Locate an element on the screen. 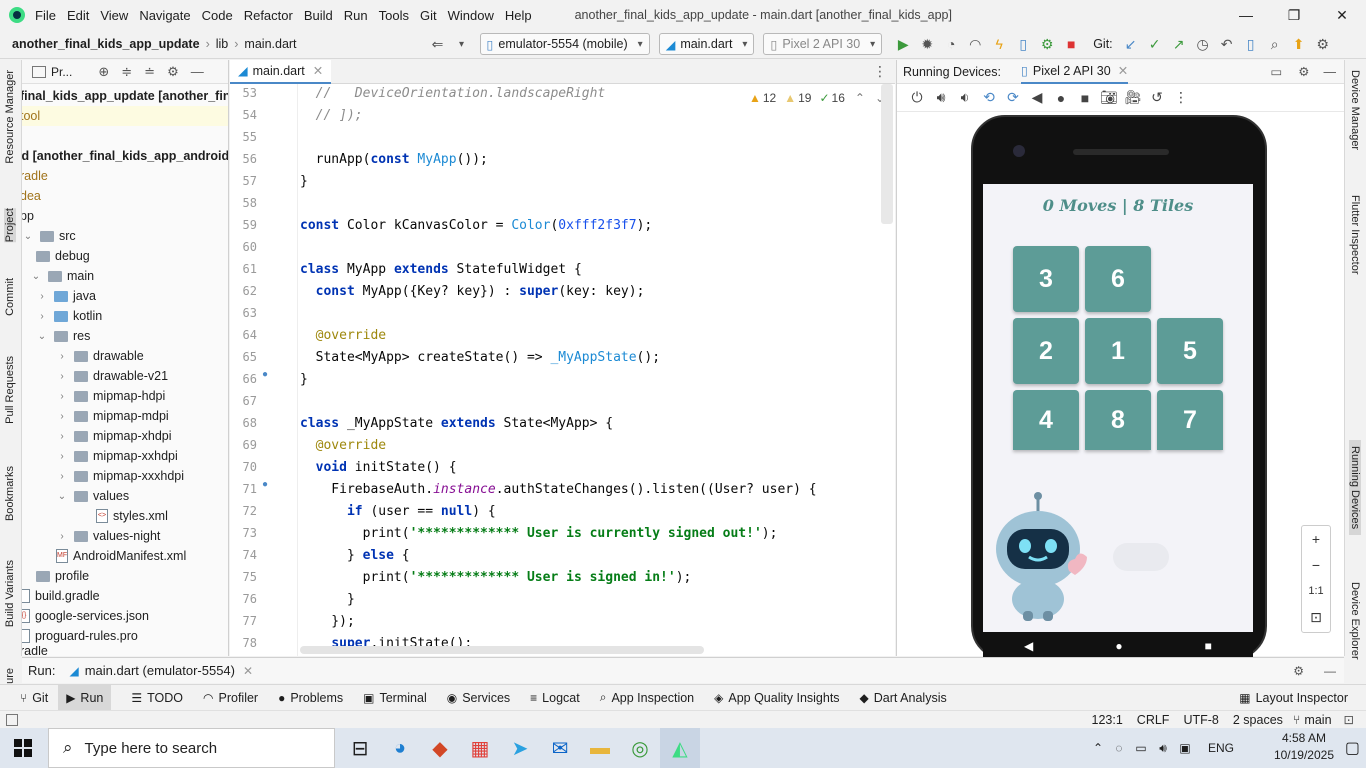 This screenshot has height=768, width=1366. tree-item-mipmap-mdpi: › mipmap-mdpi is located at coordinates (112, 416).